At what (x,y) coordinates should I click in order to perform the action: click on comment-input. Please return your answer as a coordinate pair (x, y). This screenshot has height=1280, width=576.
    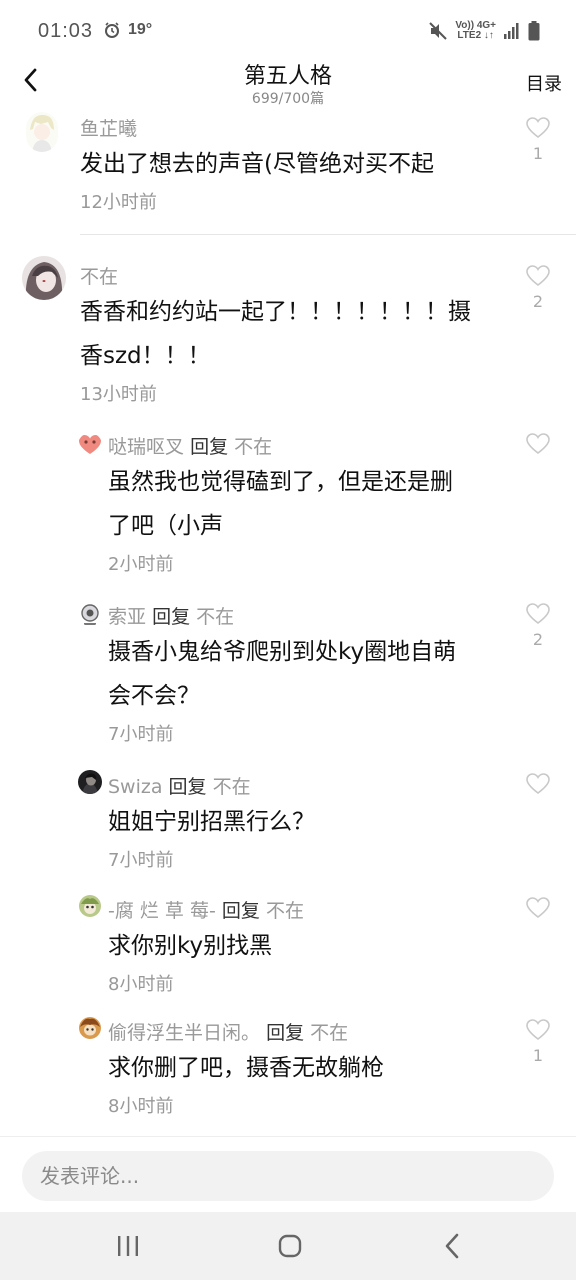
    Looking at the image, I should click on (288, 1176).